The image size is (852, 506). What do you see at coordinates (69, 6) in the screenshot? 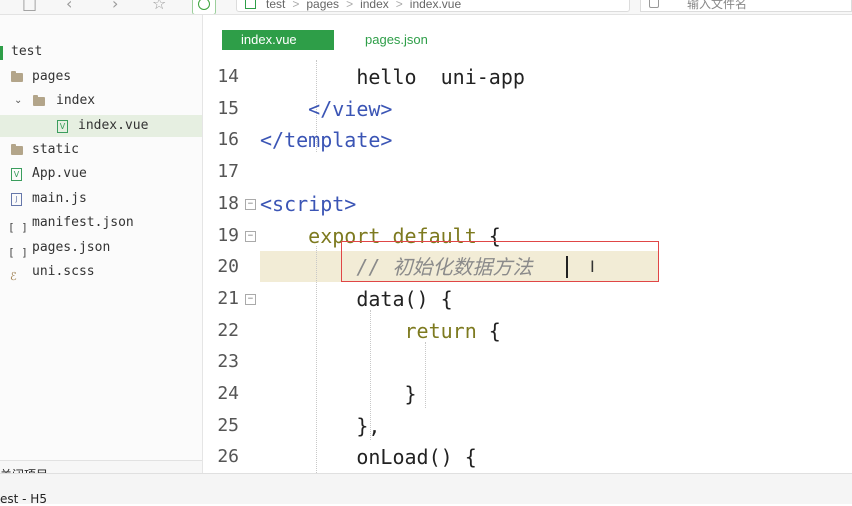
I see `back-arrow-icon: ‹` at bounding box center [69, 6].